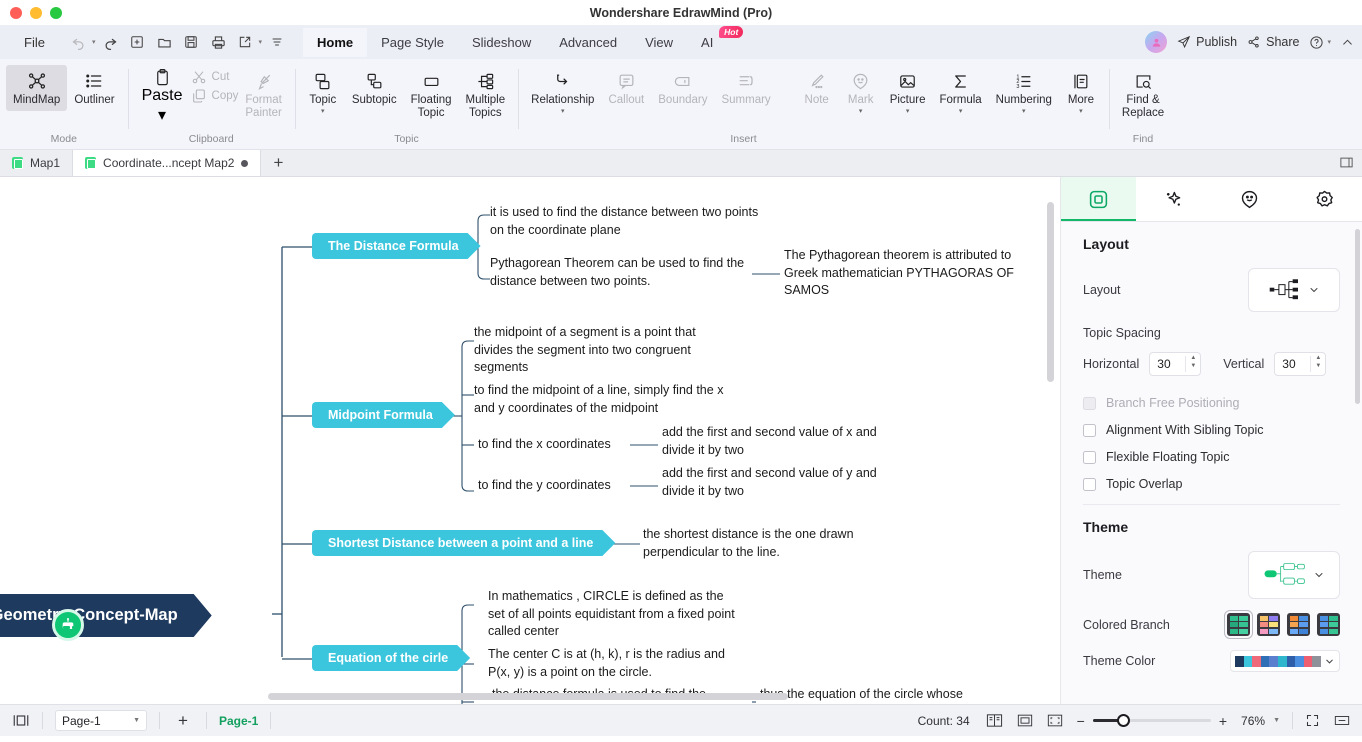 This screenshot has height=742, width=1362. What do you see at coordinates (1320, 42) in the screenshot?
I see `help-button: ▾` at bounding box center [1320, 42].